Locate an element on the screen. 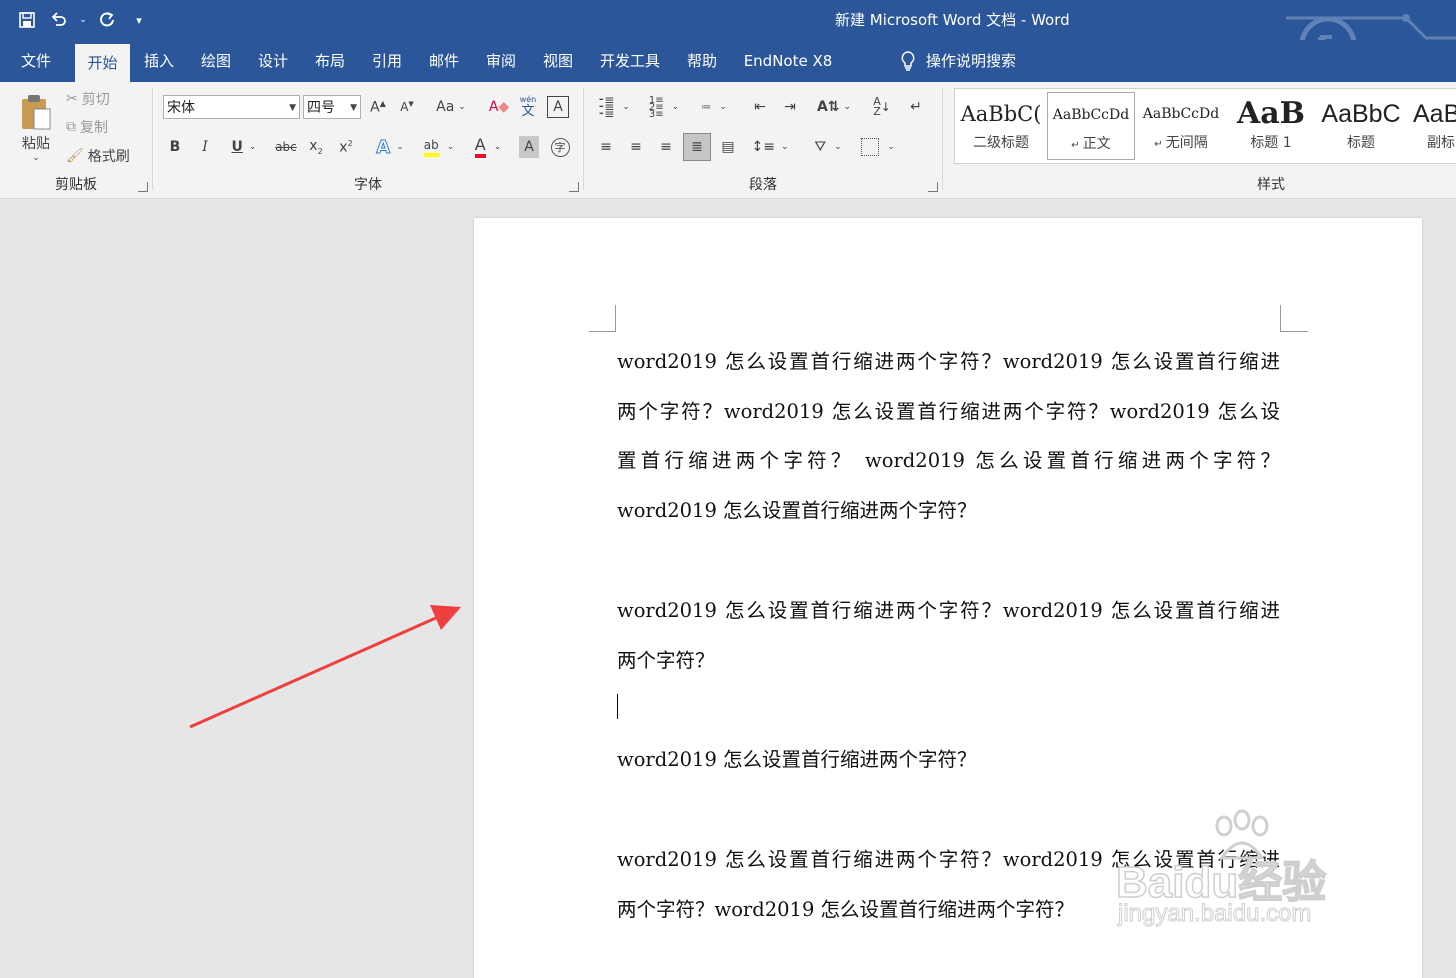  baidu-watermark: Baidu经验 jingyan.baidu.com is located at coordinates (1245, 873).